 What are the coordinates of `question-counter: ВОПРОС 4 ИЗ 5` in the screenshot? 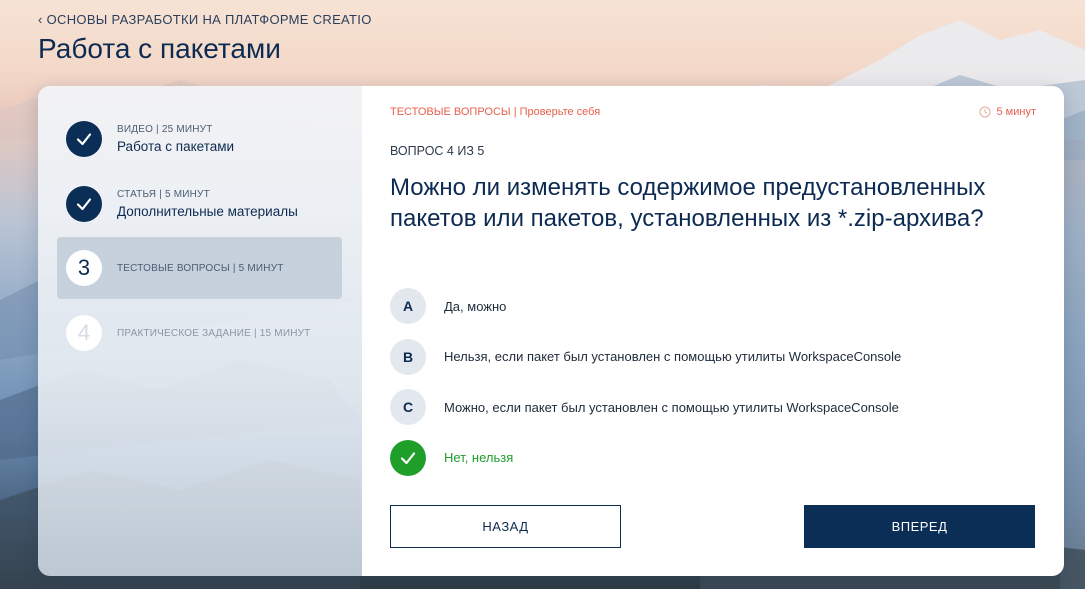 It's located at (437, 151).